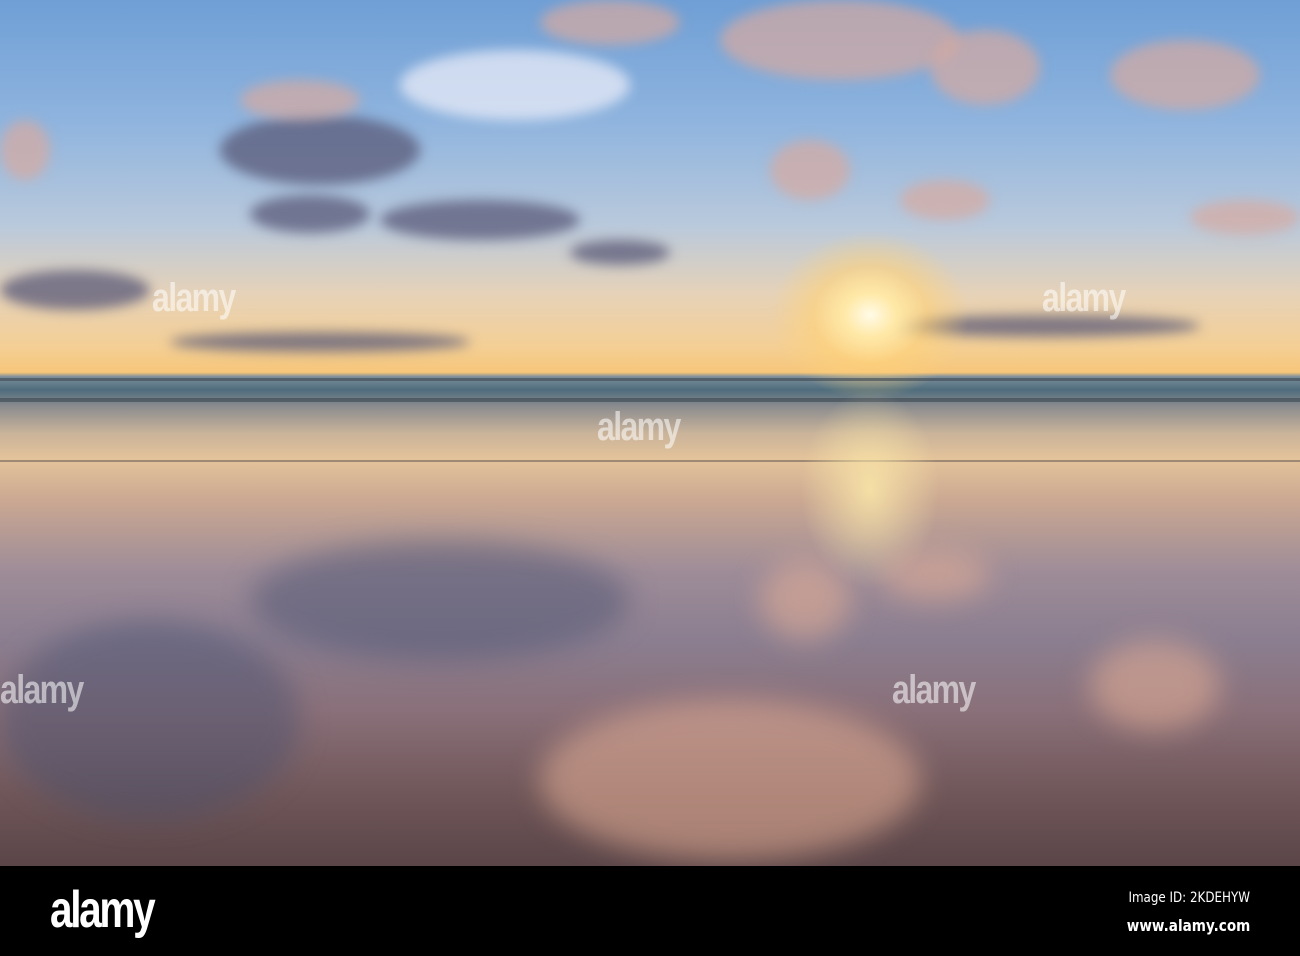 This screenshot has width=1300, height=956. What do you see at coordinates (1188, 925) in the screenshot?
I see `site-url: www.alamy.com` at bounding box center [1188, 925].